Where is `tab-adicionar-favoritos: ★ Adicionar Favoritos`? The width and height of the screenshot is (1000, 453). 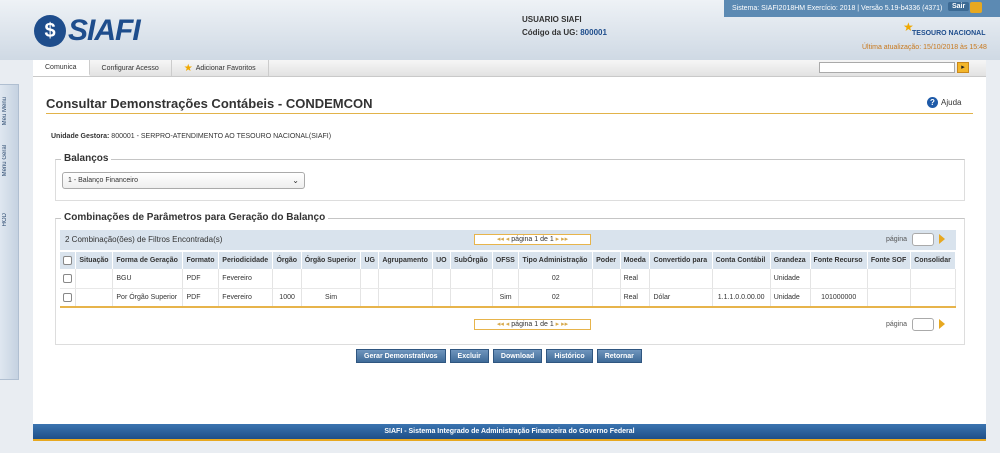 tab-adicionar-favoritos: ★ Adicionar Favoritos is located at coordinates (220, 68).